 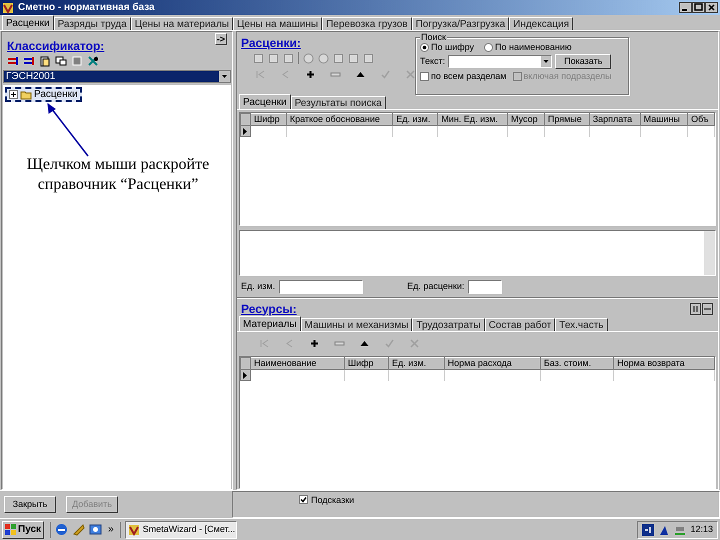 What do you see at coordinates (711, 7) in the screenshot?
I see `close-icon` at bounding box center [711, 7].